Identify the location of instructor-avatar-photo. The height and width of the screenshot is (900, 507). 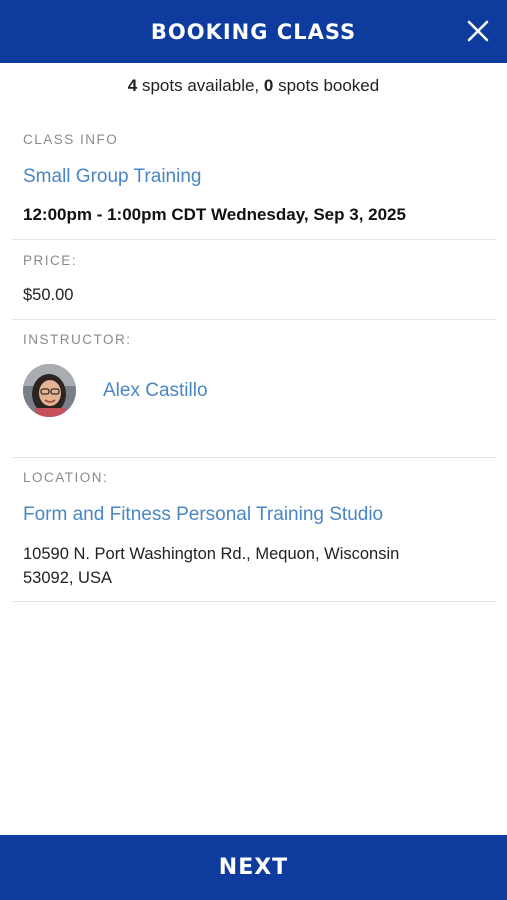
(49, 390).